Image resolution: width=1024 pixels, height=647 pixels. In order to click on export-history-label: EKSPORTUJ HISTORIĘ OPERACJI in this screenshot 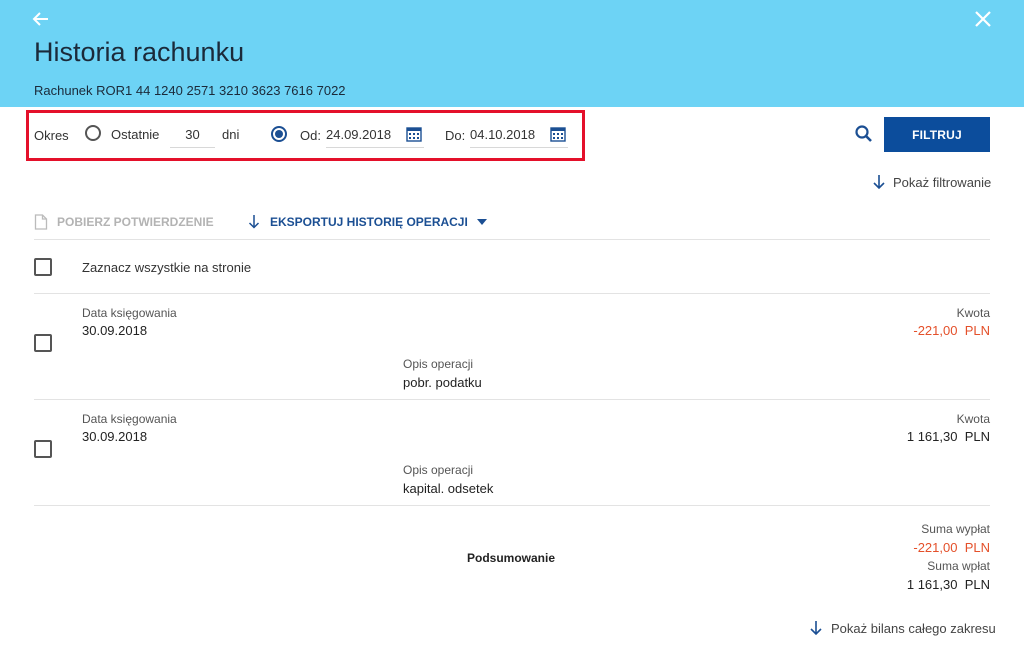, I will do `click(369, 222)`.